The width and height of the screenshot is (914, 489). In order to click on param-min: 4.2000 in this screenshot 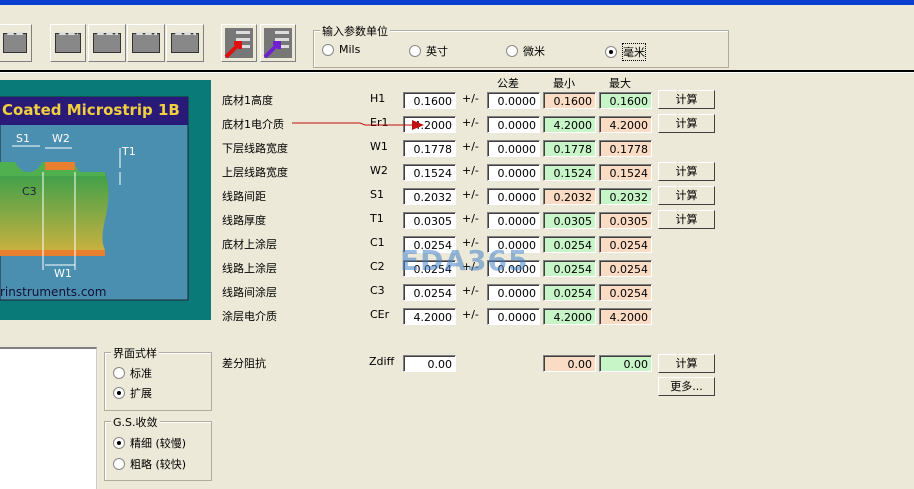, I will do `click(569, 316)`.